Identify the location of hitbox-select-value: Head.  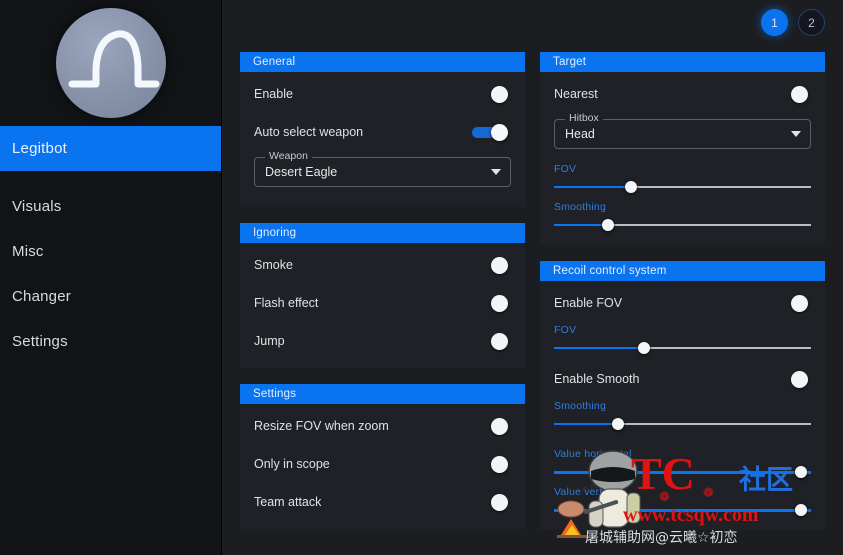
(580, 134).